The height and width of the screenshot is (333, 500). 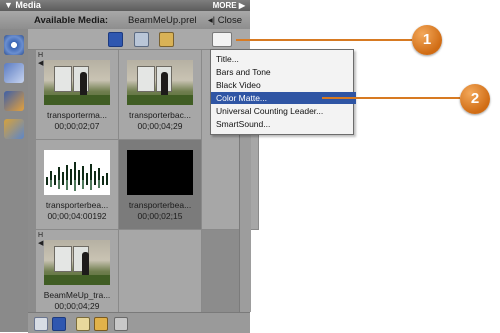 I want to click on media-item: transporterbac... 00;00;04;29, so click(x=160, y=95).